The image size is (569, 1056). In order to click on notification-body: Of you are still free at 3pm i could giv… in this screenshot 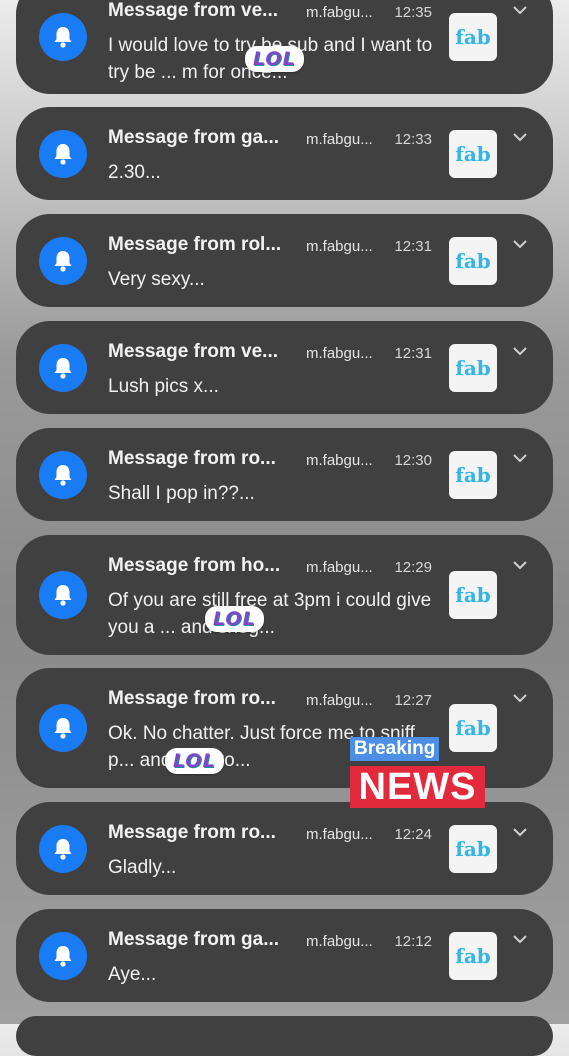, I will do `click(270, 614)`.